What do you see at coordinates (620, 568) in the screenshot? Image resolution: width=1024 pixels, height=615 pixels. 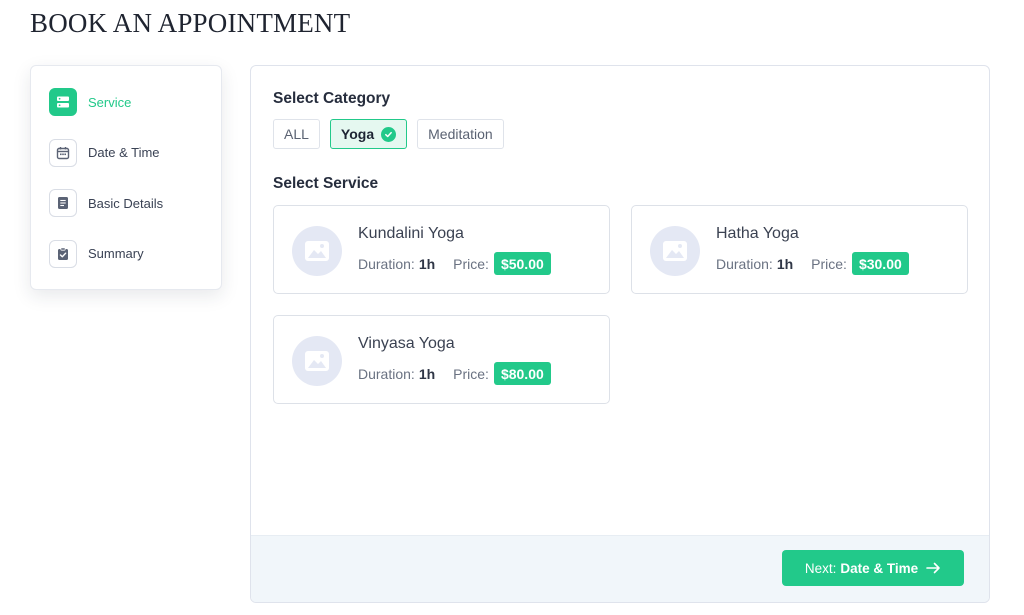 I see `panel-footer: Next: Date & Time` at bounding box center [620, 568].